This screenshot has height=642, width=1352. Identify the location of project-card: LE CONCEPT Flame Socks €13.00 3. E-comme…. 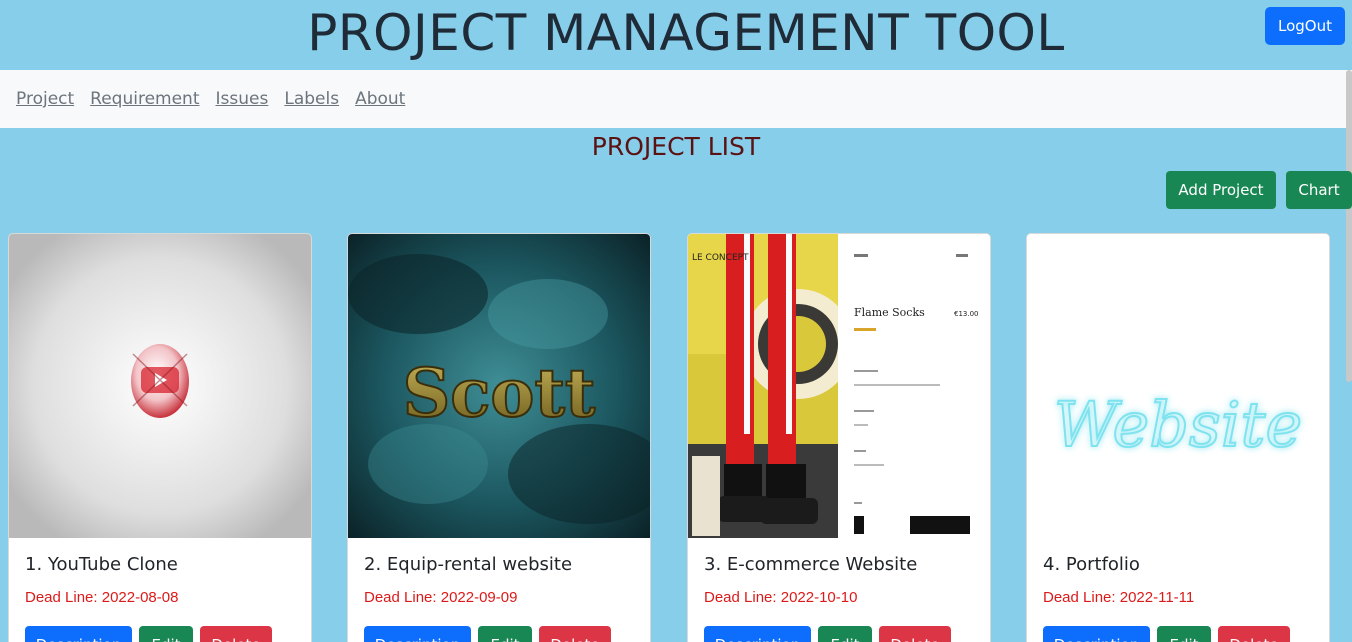
(839, 437).